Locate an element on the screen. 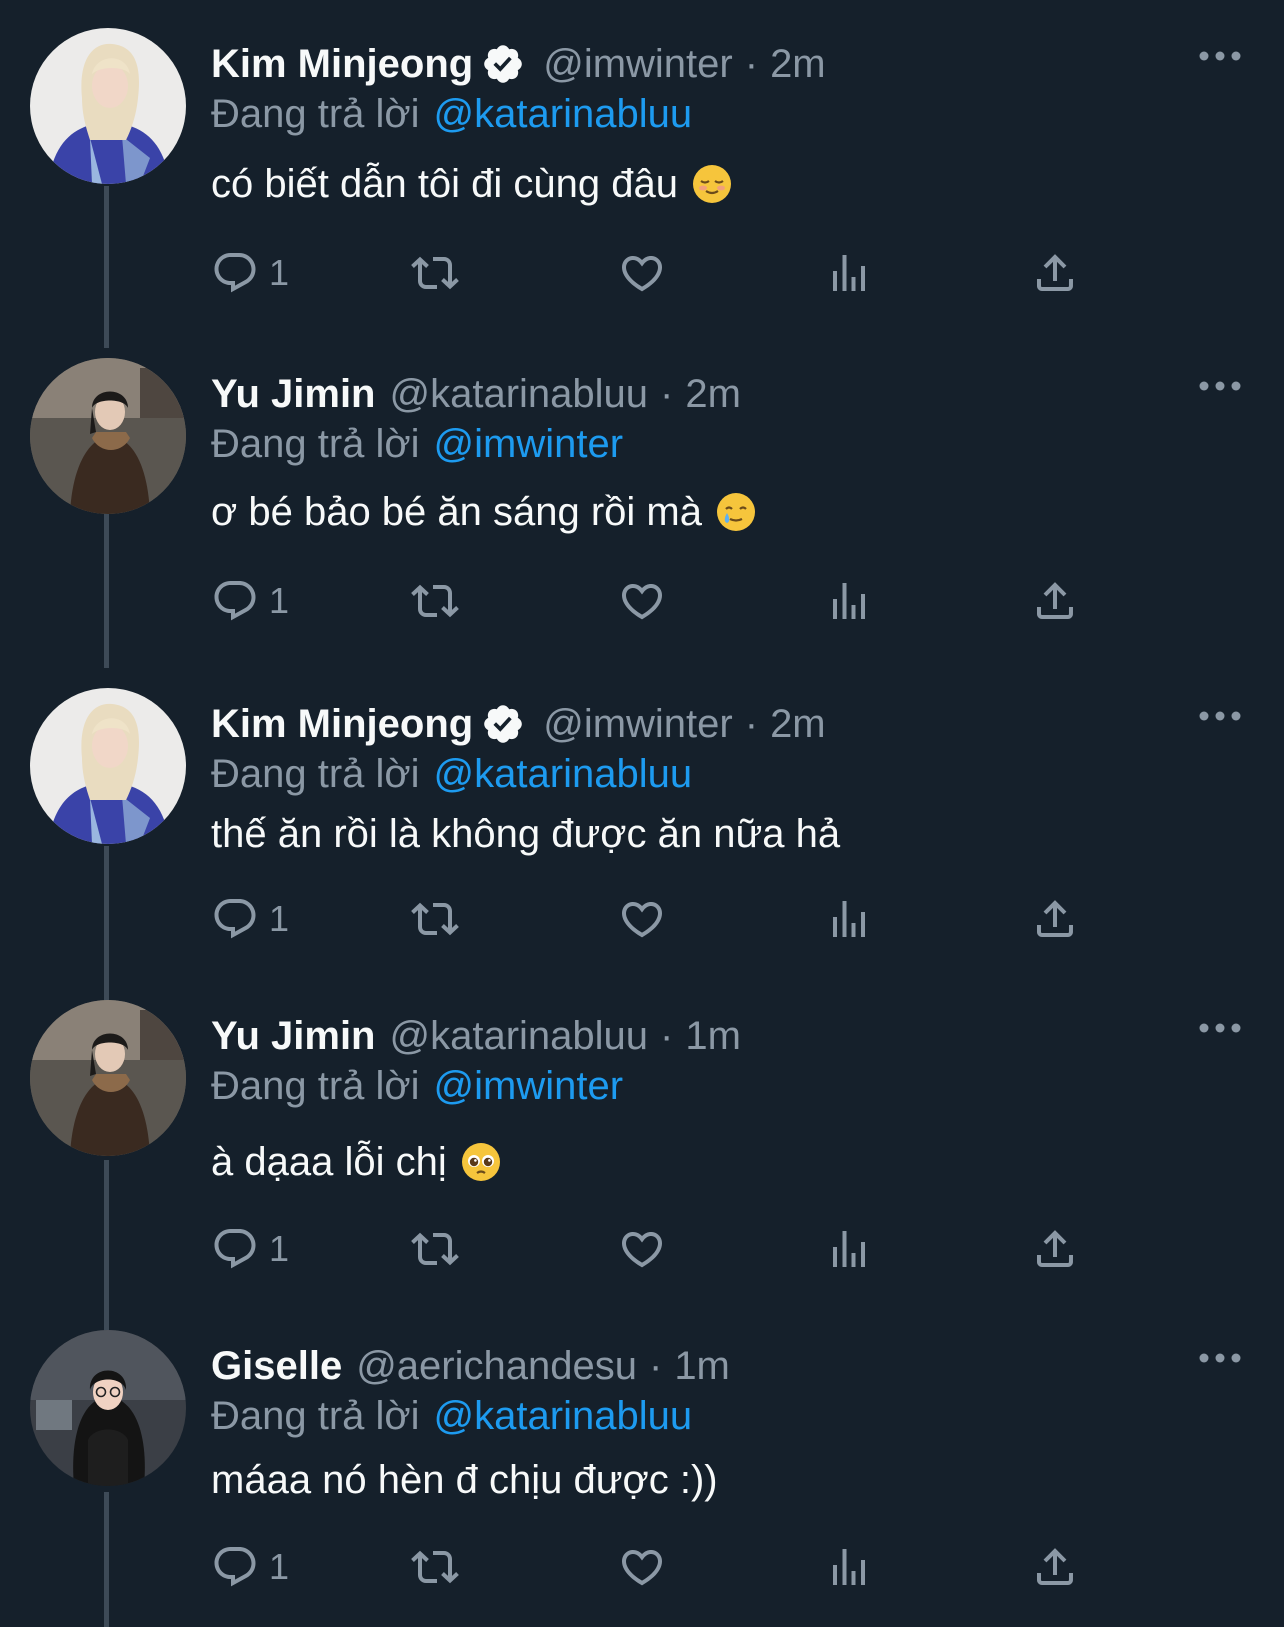 The width and height of the screenshot is (1284, 1627). reply-context: Đang trả lời @katarinabluu is located at coordinates (451, 774).